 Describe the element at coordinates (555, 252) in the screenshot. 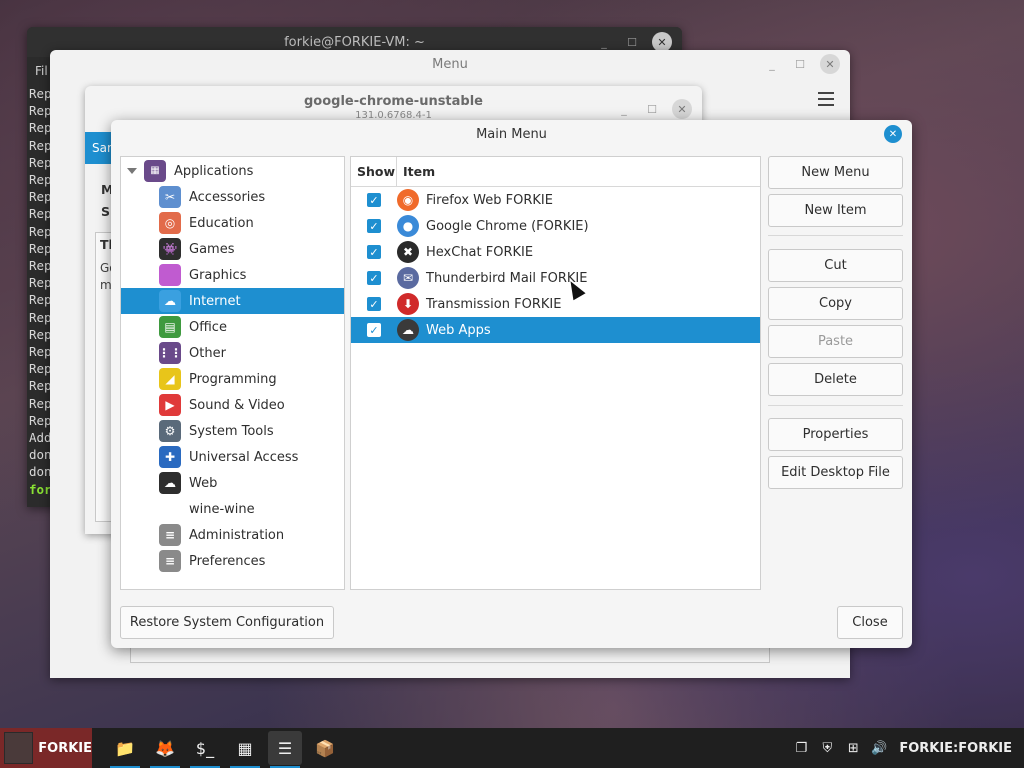

I see `item-row: ✓ ✖ HexChat FORKIE` at that location.